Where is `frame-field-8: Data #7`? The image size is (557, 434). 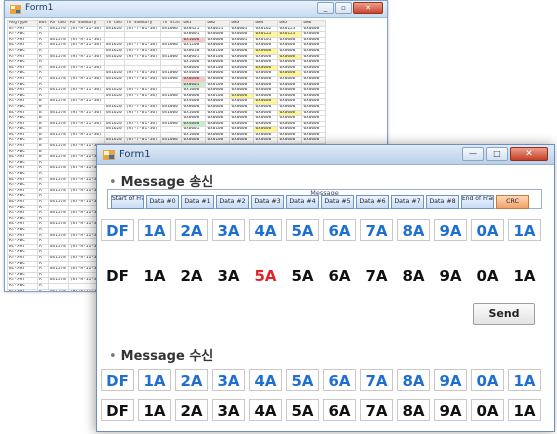 frame-field-8: Data #7 is located at coordinates (407, 202).